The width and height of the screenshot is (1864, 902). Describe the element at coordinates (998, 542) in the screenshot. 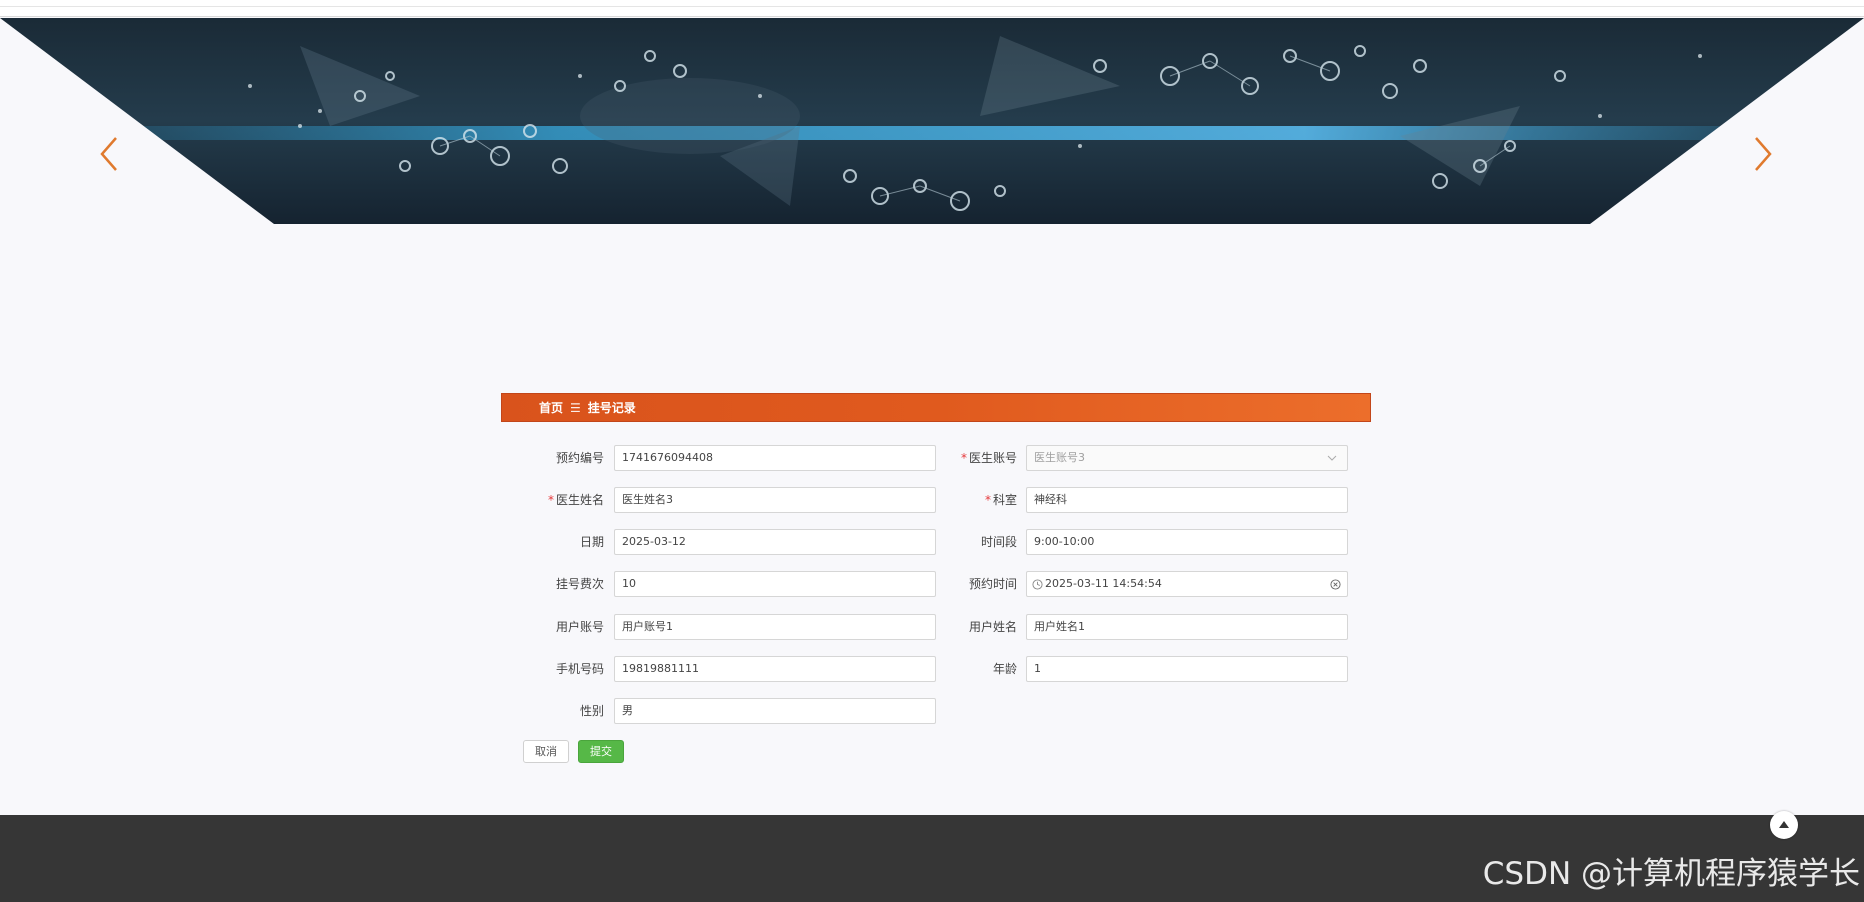

I see `time-slot-label: 时间段` at that location.